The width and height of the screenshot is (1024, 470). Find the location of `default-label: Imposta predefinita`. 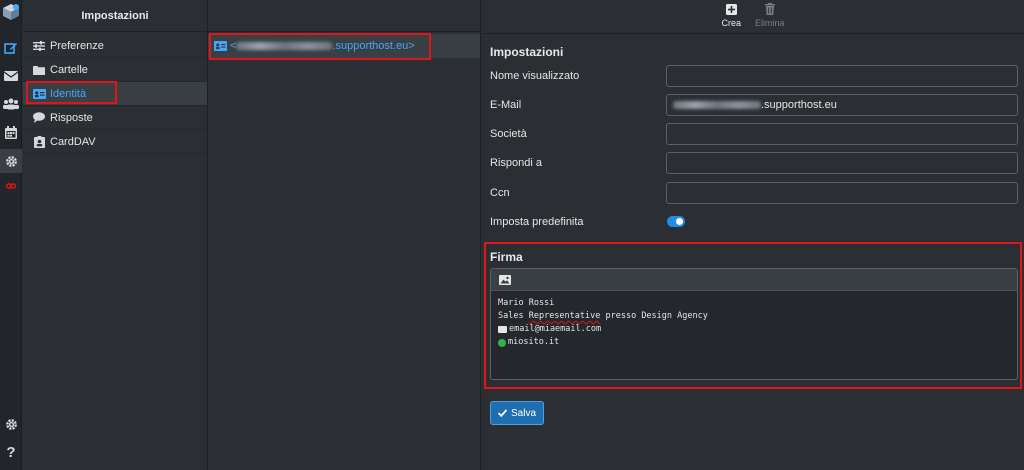

default-label: Imposta predefinita is located at coordinates (537, 222).